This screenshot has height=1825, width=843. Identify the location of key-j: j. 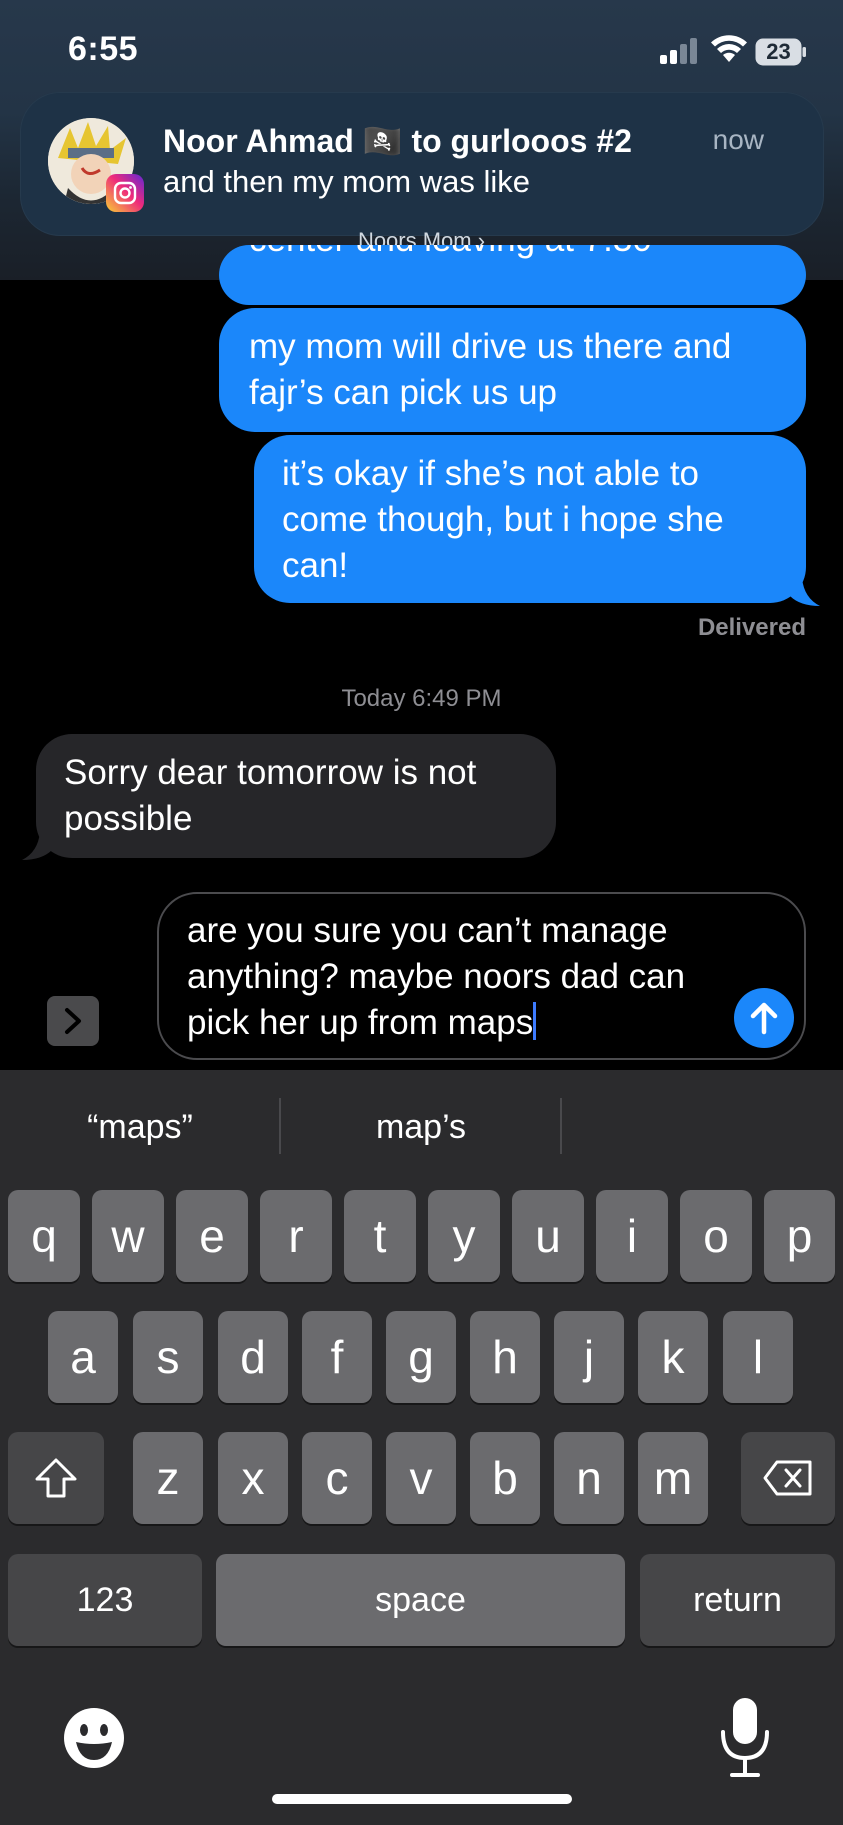
(589, 1357).